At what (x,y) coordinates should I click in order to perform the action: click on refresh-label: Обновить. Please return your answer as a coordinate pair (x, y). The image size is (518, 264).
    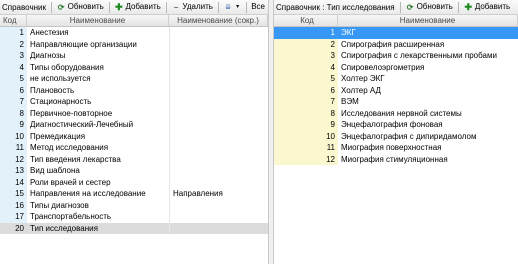
    Looking at the image, I should click on (434, 6).